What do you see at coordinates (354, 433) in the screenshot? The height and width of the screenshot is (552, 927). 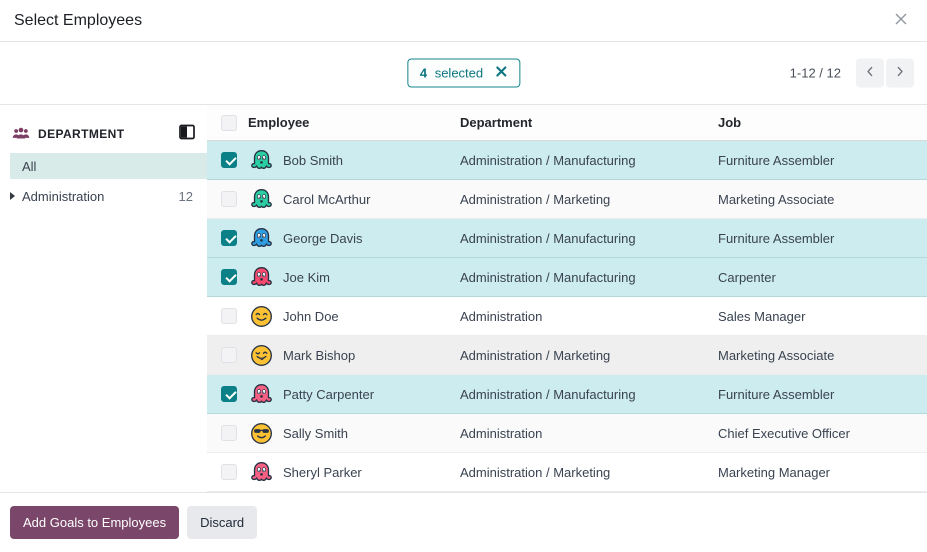 I see `employee-cell: Sally Smith` at bounding box center [354, 433].